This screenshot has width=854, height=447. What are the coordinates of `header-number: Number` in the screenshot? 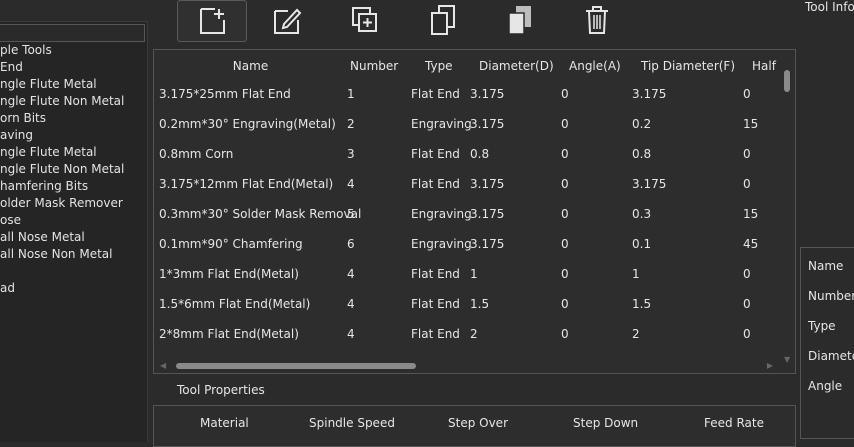 It's located at (374, 65).